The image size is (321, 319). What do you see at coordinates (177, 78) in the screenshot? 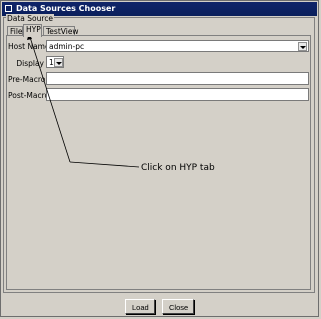
I see `pre-macro-input` at bounding box center [177, 78].